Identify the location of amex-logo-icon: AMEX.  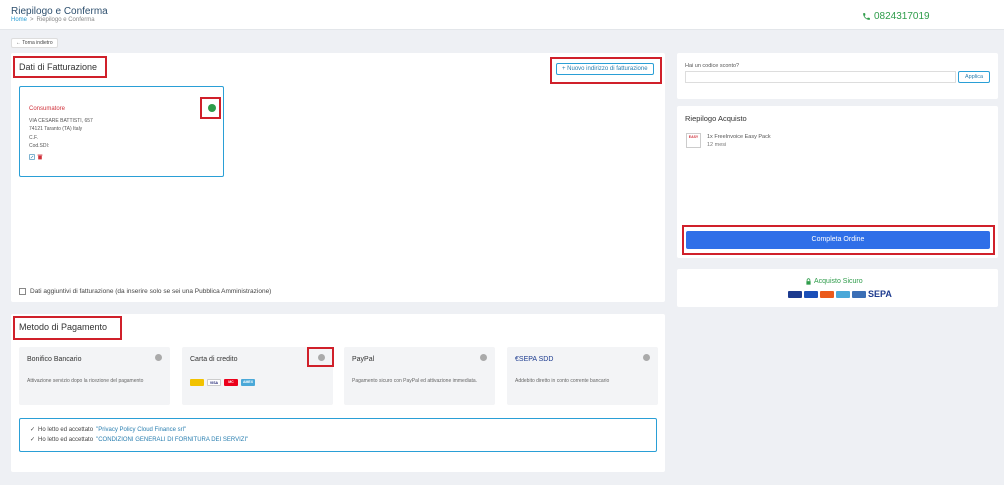
(248, 382).